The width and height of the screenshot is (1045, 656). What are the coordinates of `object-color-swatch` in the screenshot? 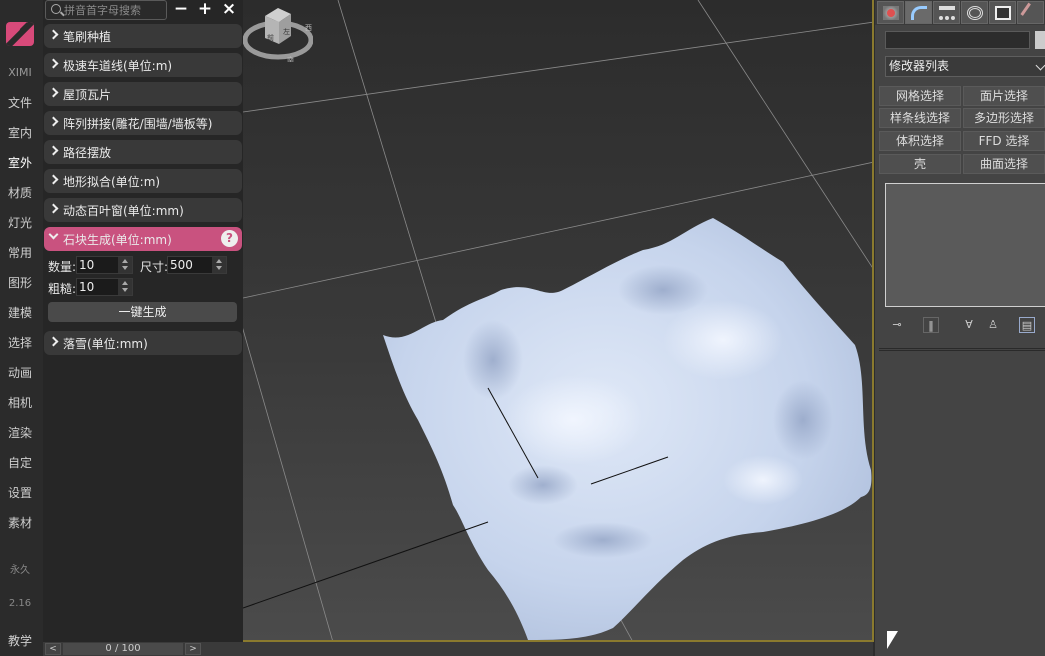 It's located at (1040, 40).